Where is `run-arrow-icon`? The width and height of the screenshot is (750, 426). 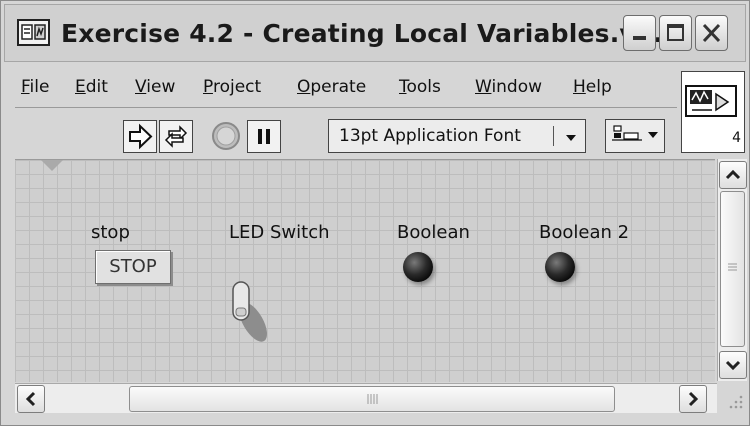
run-arrow-icon is located at coordinates (140, 139).